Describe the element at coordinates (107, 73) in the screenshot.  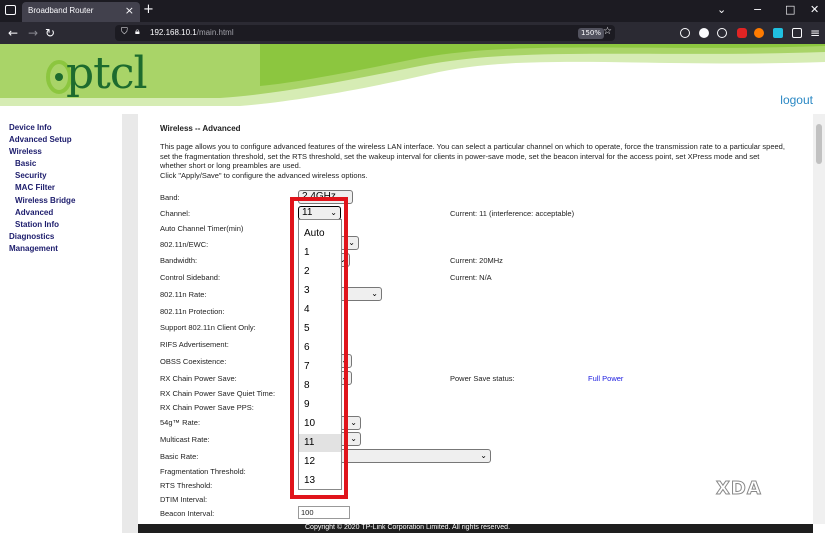
I see `ptcl-logo: ptcl` at that location.